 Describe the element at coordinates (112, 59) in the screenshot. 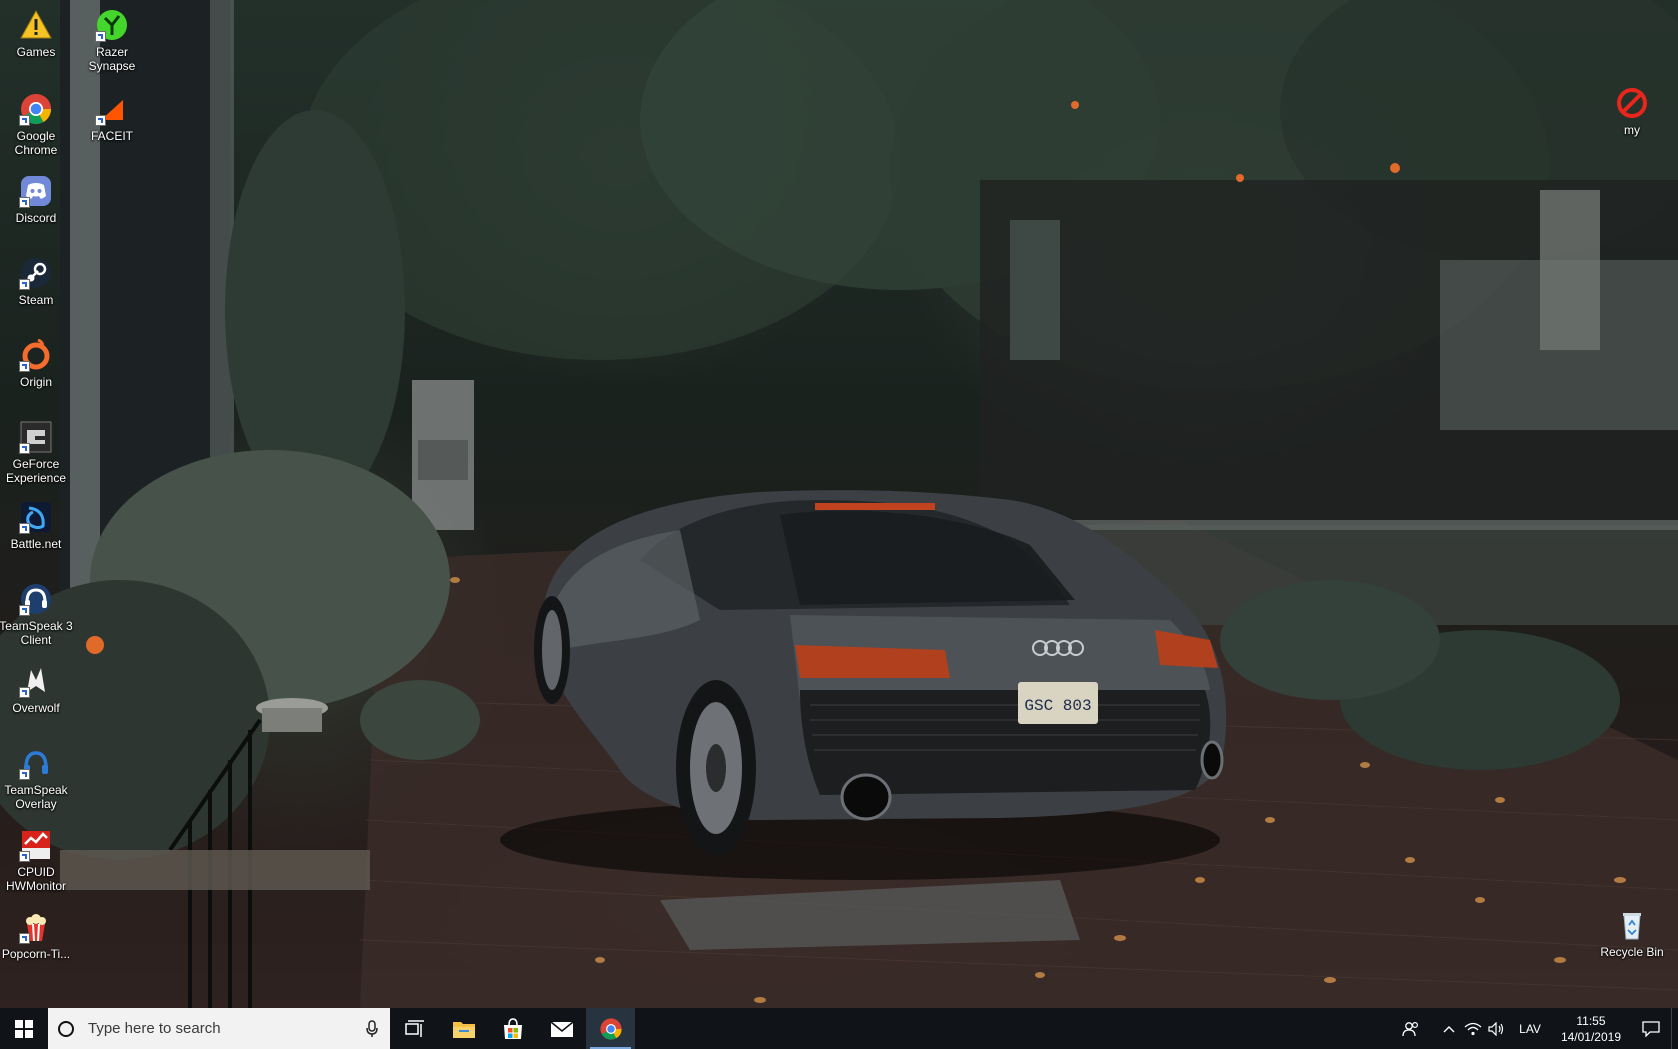

I see `desktop-icon-label: Razer Synapse` at that location.